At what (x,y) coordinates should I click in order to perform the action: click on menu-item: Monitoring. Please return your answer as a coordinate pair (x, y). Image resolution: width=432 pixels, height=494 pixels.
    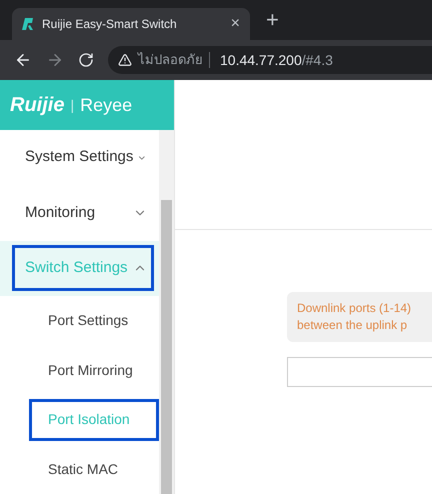
    Looking at the image, I should click on (79, 213).